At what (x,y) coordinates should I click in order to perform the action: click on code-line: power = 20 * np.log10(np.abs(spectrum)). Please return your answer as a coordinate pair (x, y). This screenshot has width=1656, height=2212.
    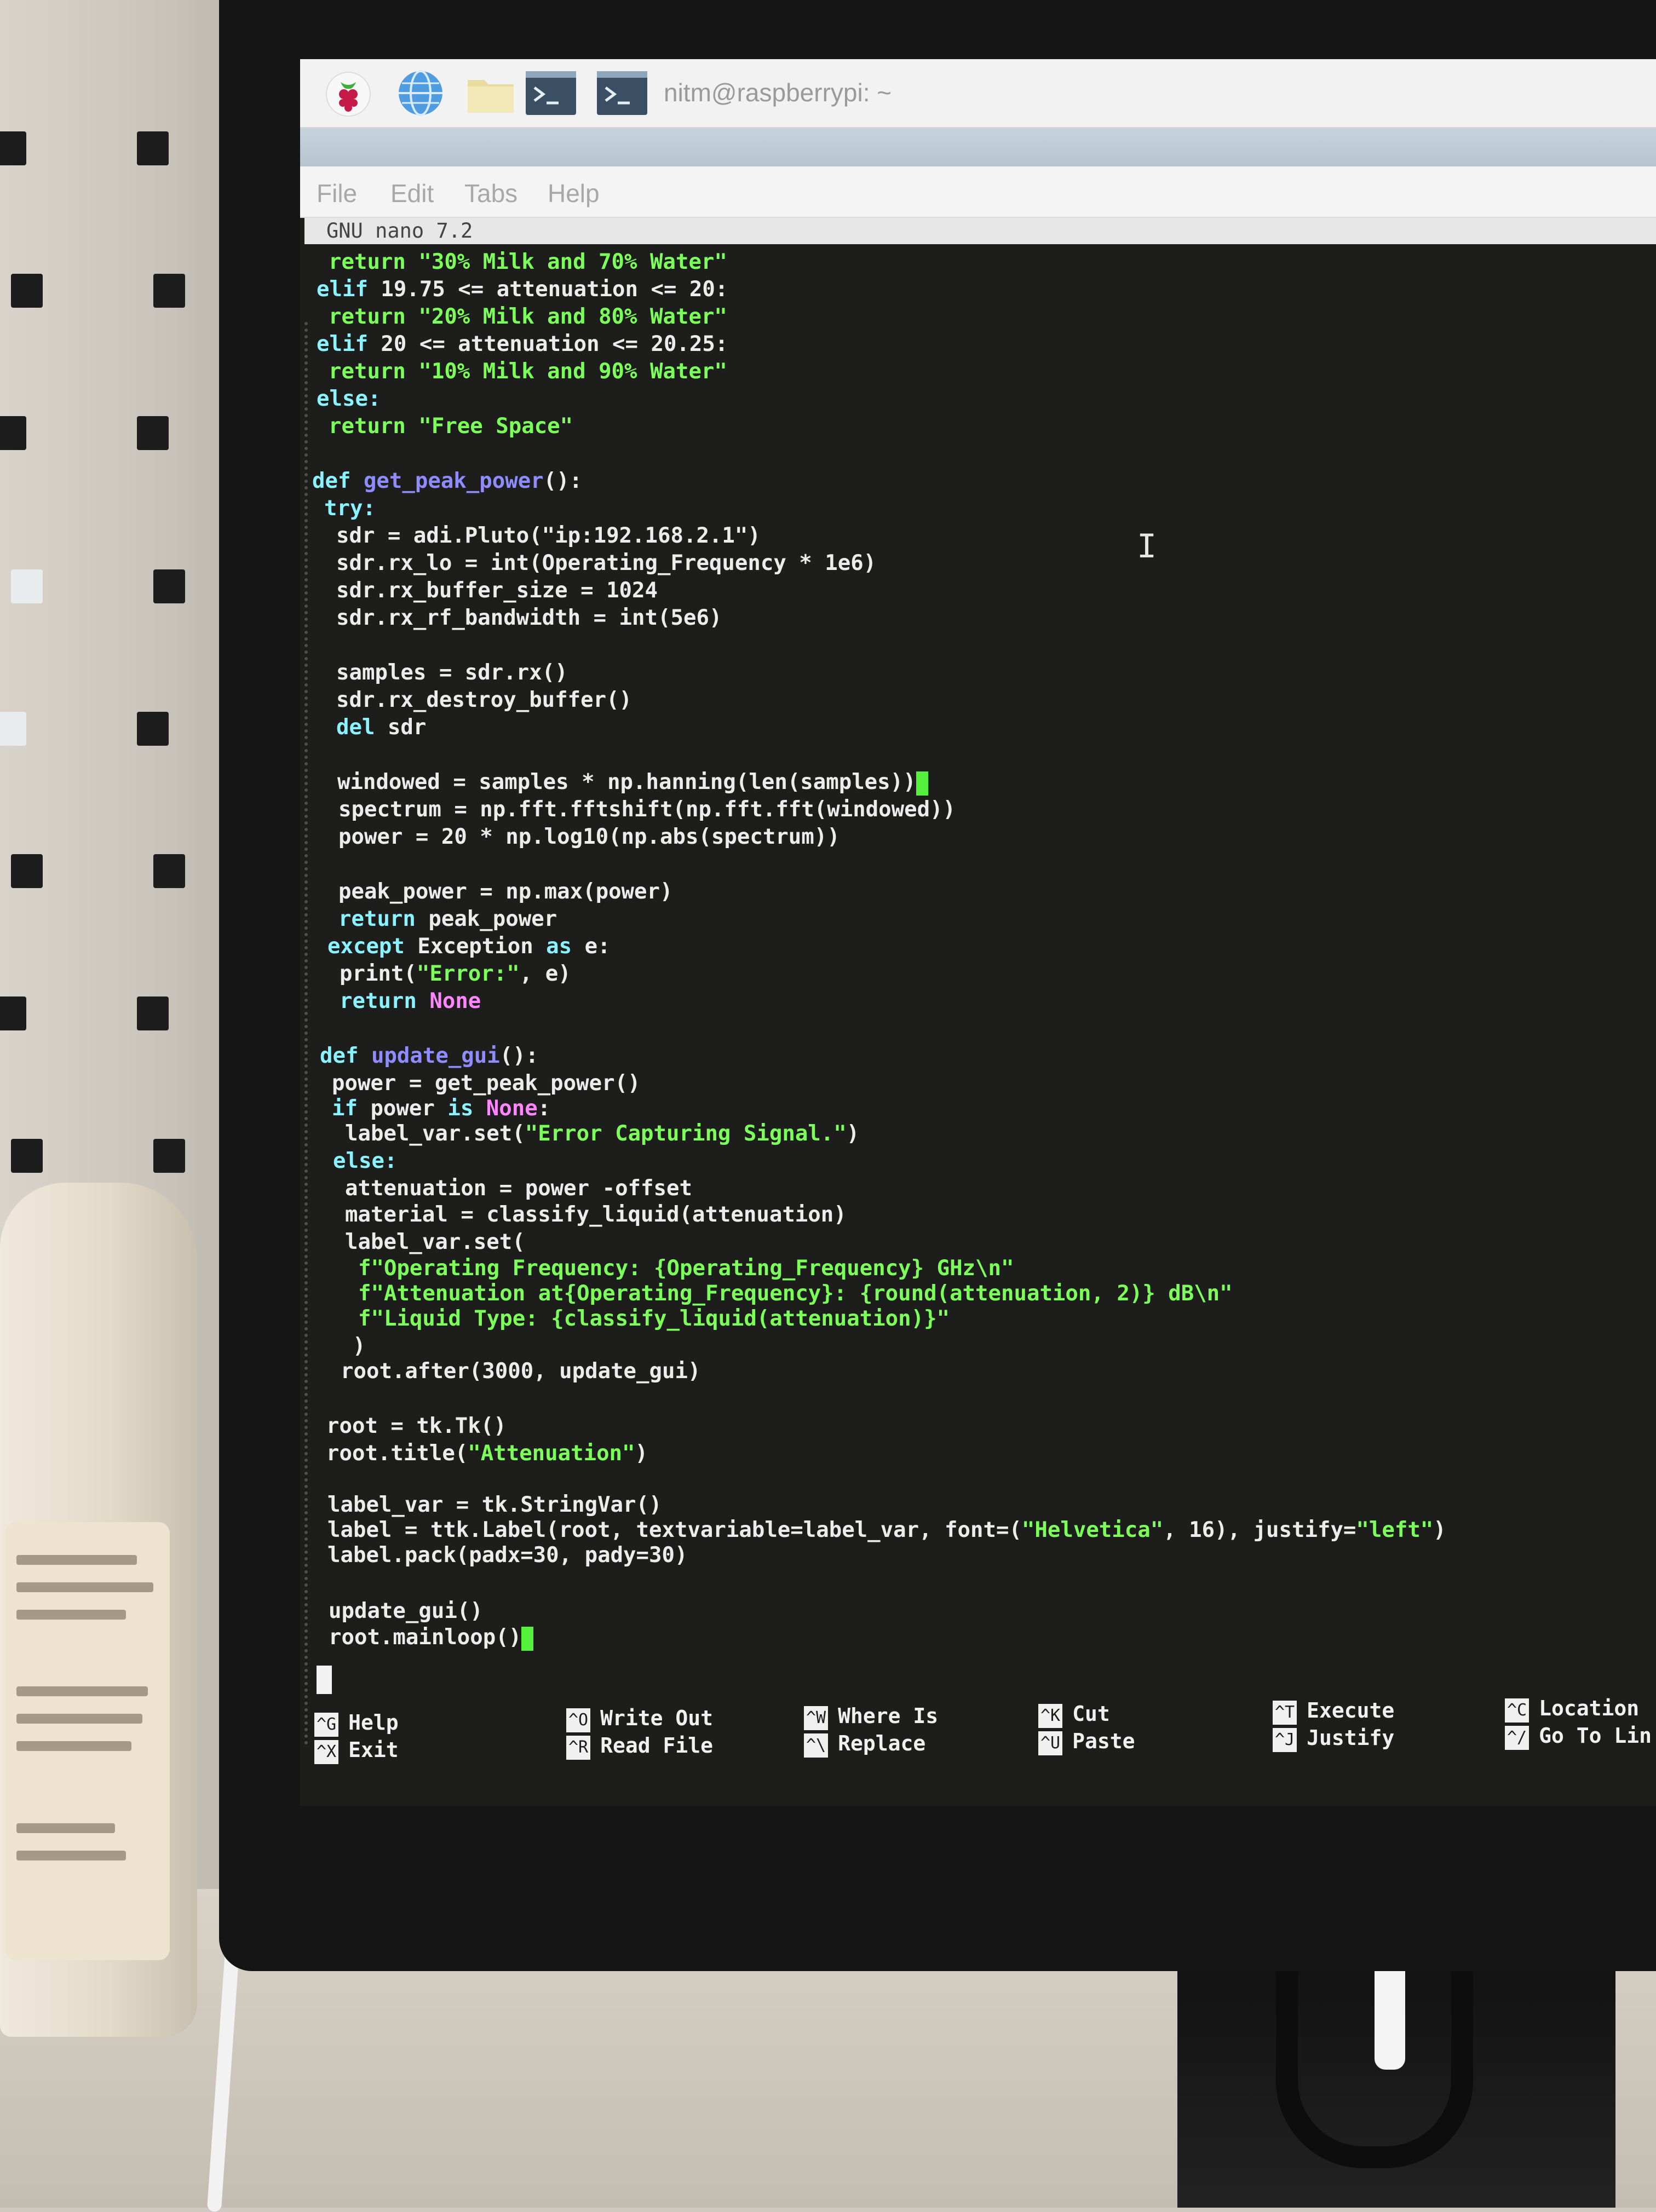
    Looking at the image, I should click on (589, 837).